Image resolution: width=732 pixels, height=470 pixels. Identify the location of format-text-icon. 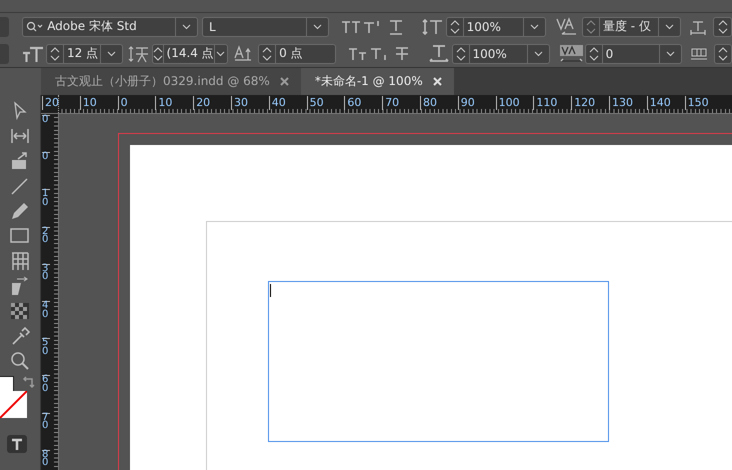
(17, 444).